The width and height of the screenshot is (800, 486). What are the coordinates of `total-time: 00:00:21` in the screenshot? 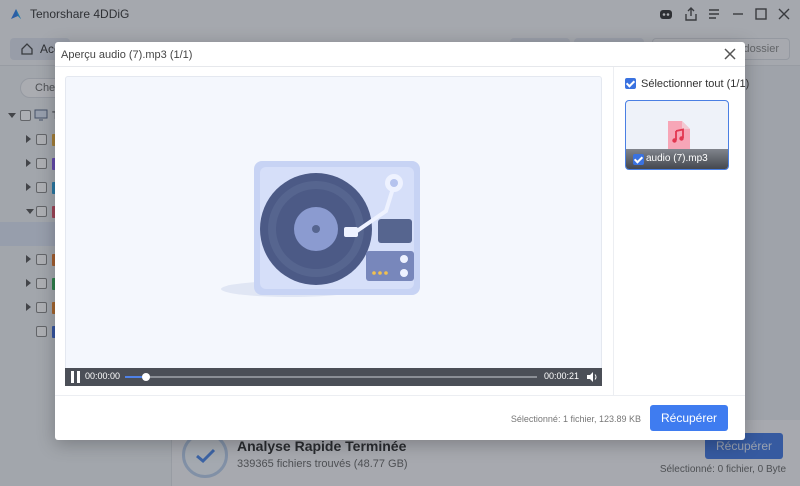 It's located at (562, 376).